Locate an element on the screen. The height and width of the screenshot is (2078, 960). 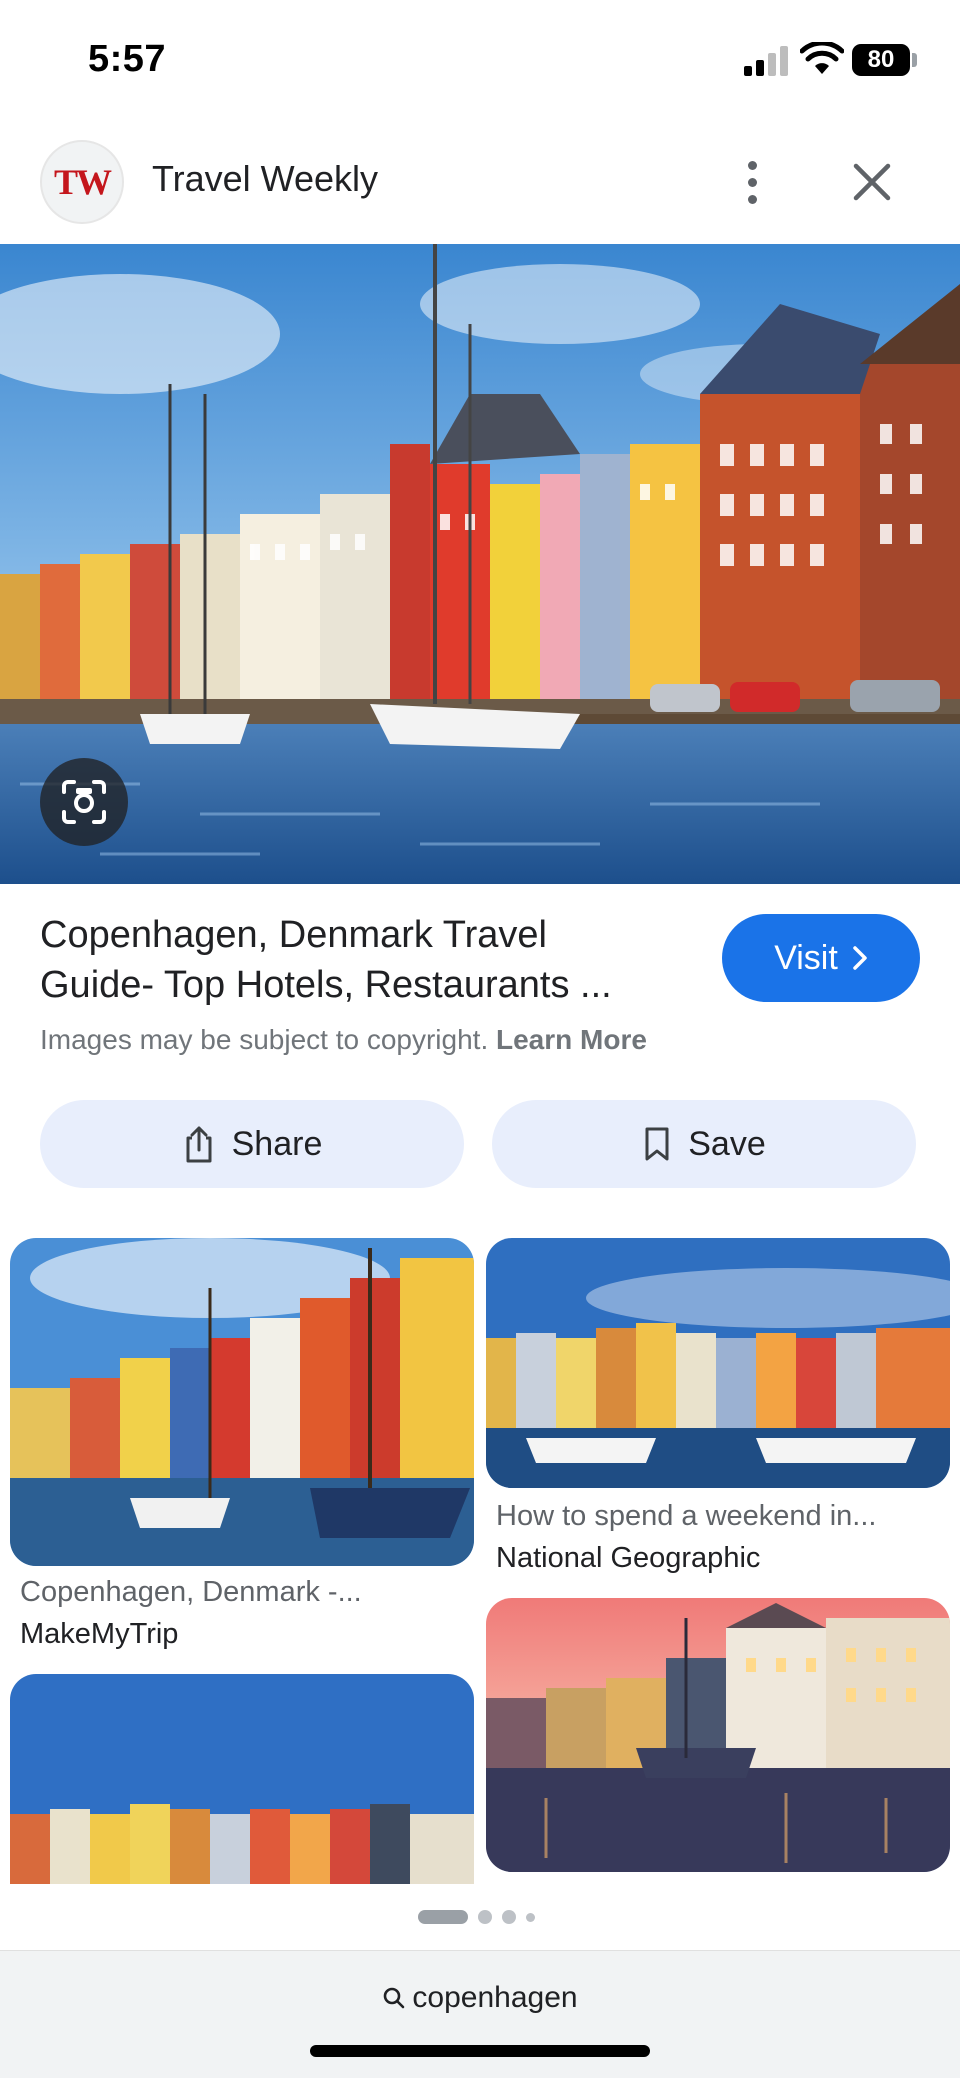
search-icon is located at coordinates (394, 1998).